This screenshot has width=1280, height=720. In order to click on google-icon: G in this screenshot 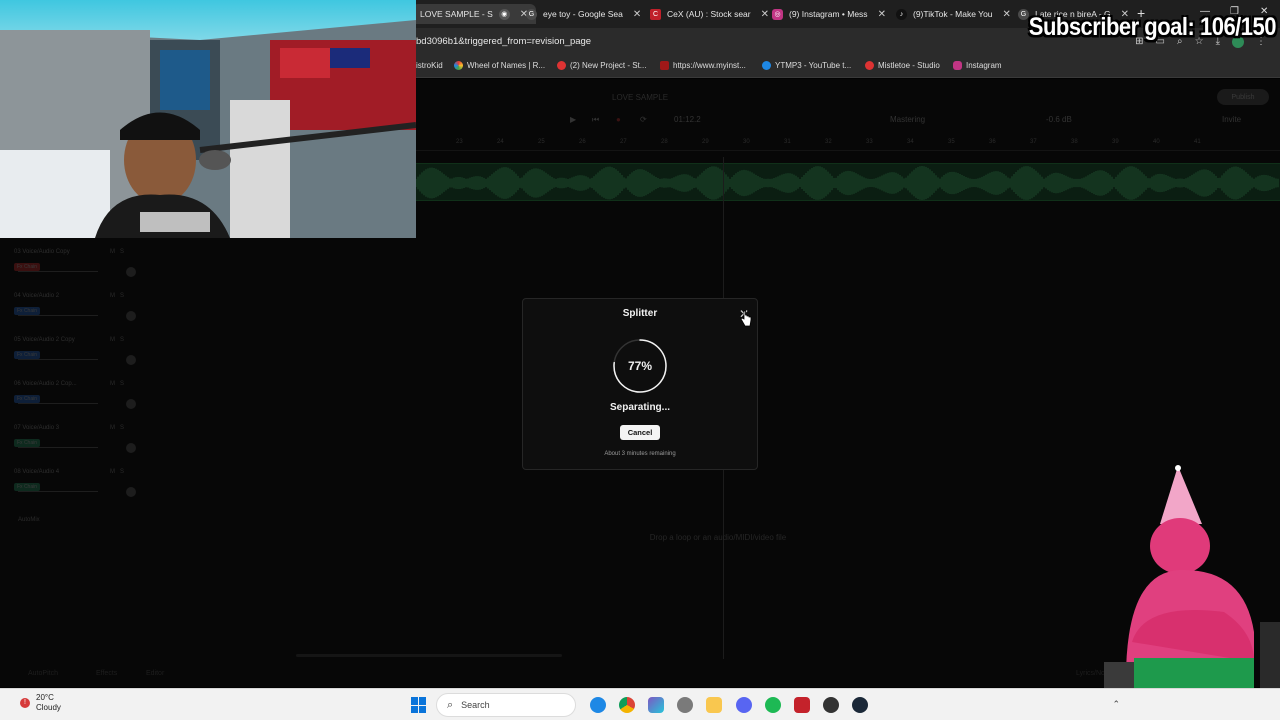, I will do `click(531, 14)`.